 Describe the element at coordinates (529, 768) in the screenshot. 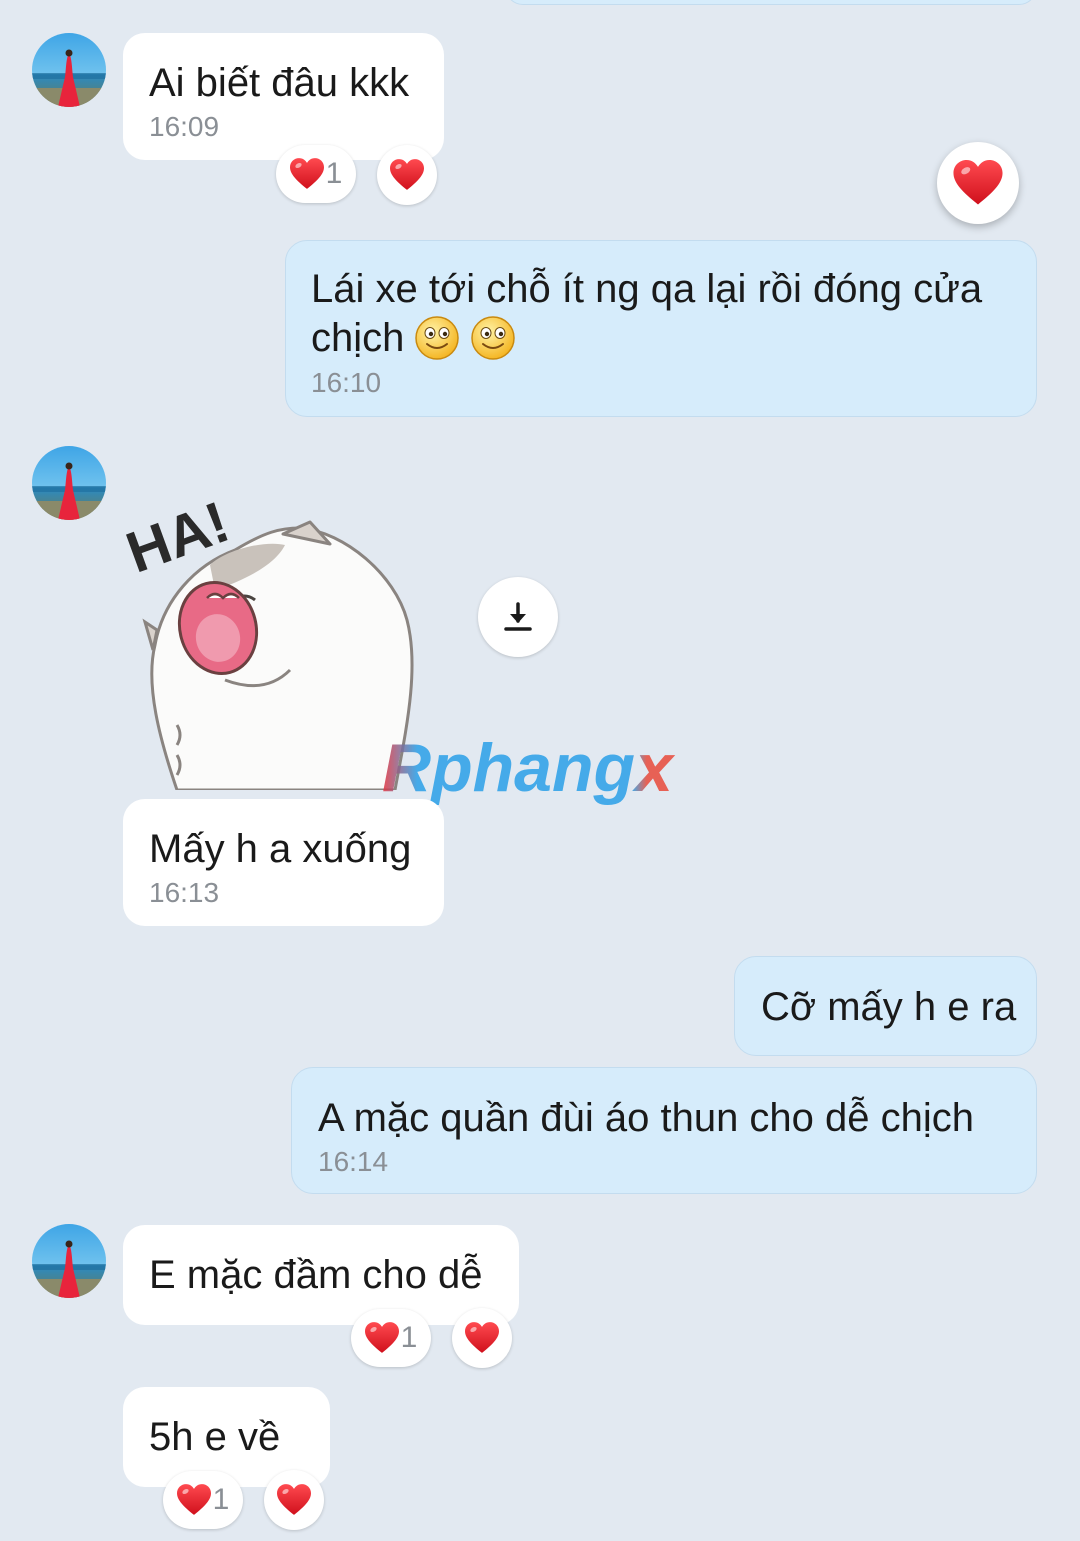

I see `watermark-text: Rphangx` at that location.